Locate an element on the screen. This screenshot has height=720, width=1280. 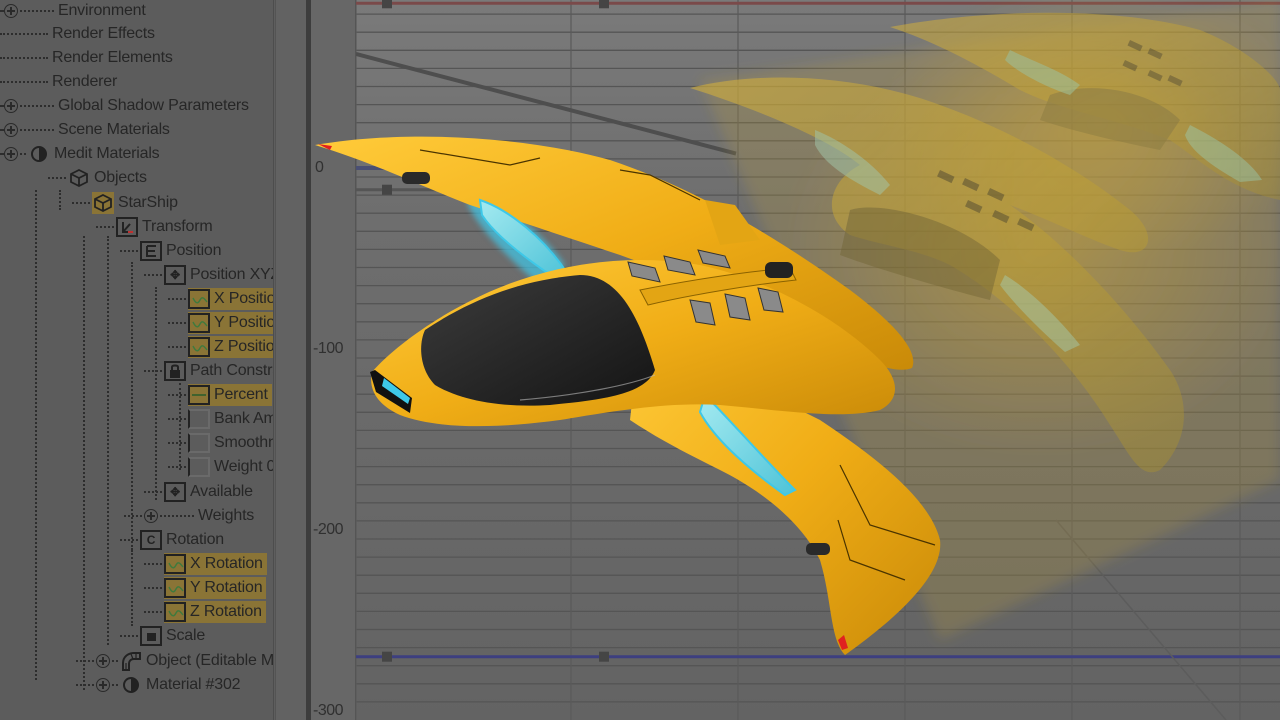
tree-item-label: Material #302 is located at coordinates (193, 684).